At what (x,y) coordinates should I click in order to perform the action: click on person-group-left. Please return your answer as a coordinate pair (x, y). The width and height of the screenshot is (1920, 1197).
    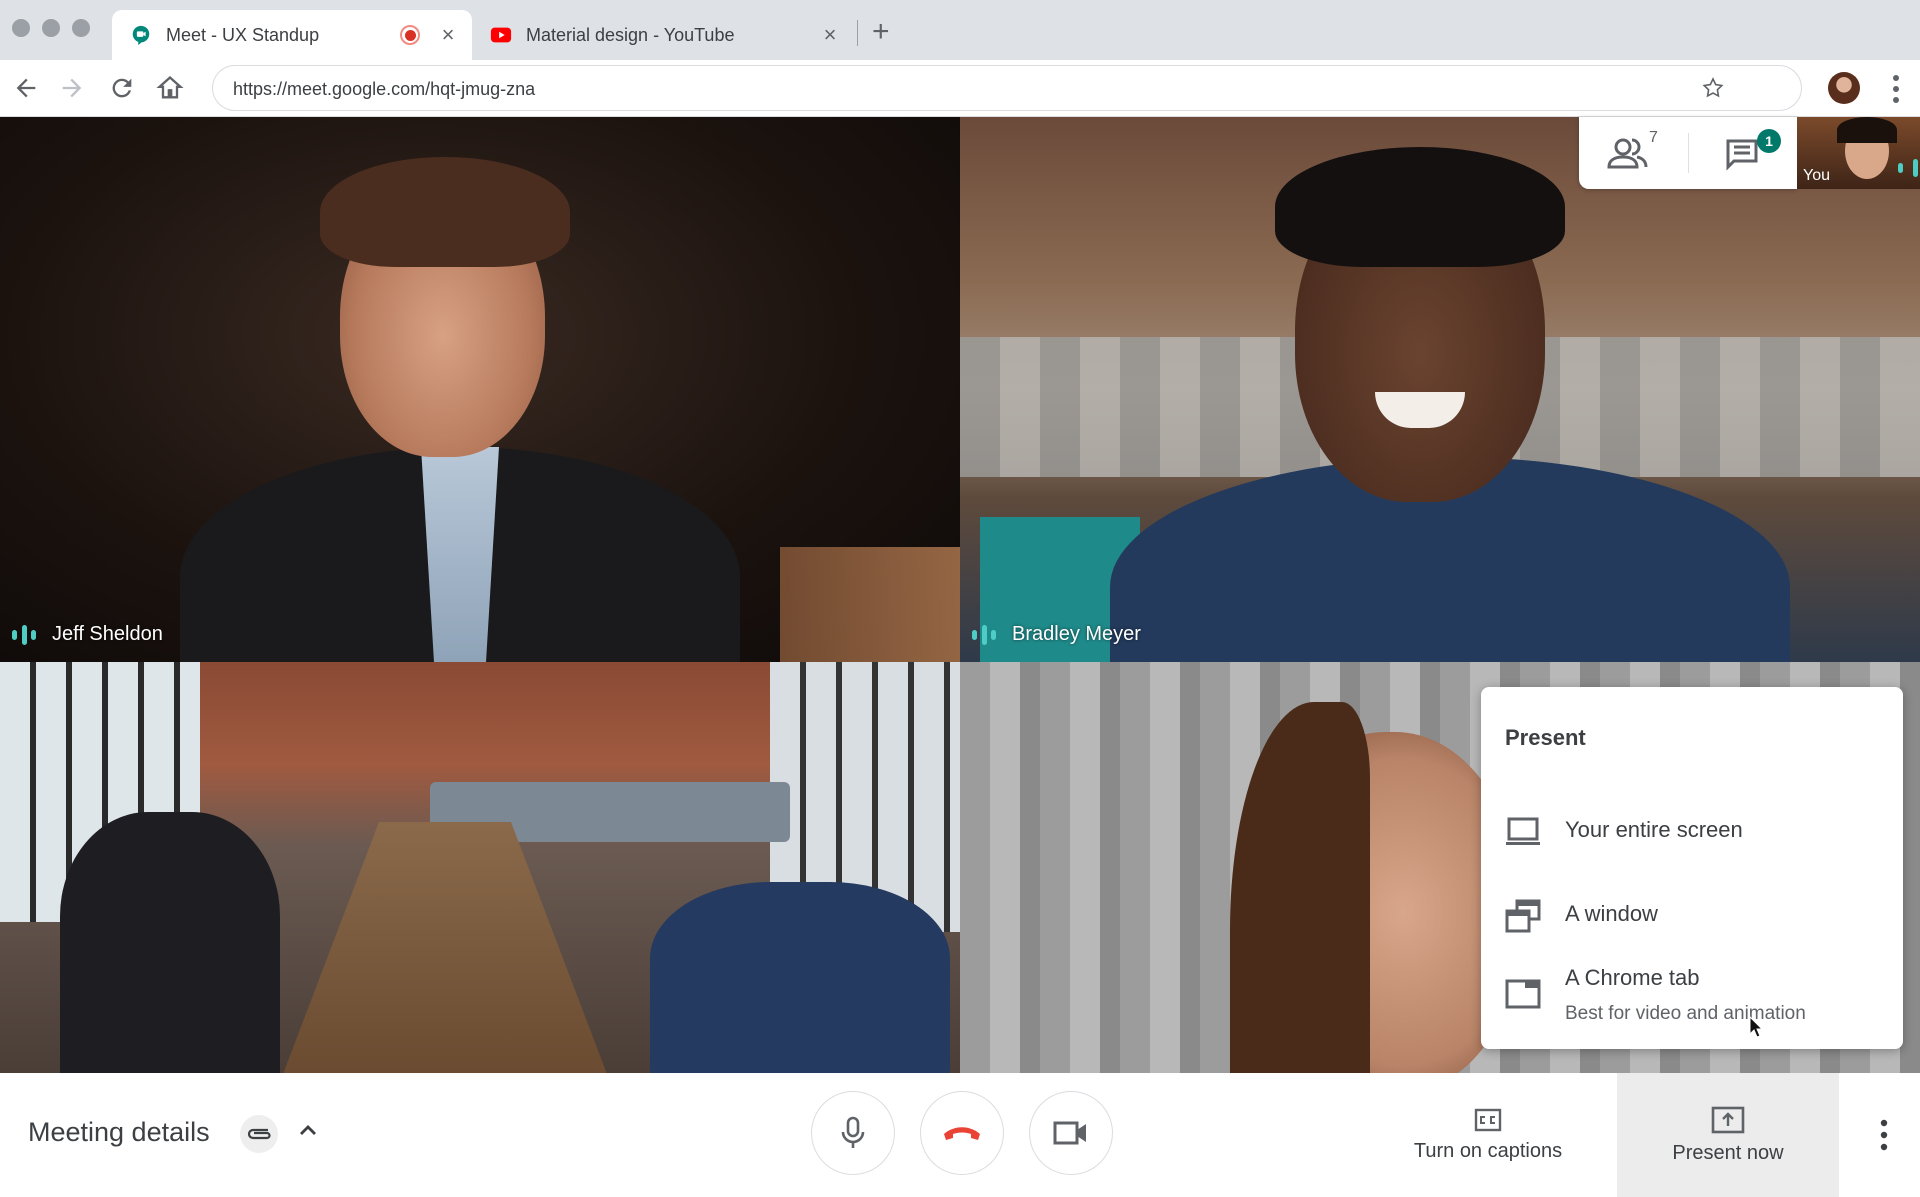
    Looking at the image, I should click on (170, 942).